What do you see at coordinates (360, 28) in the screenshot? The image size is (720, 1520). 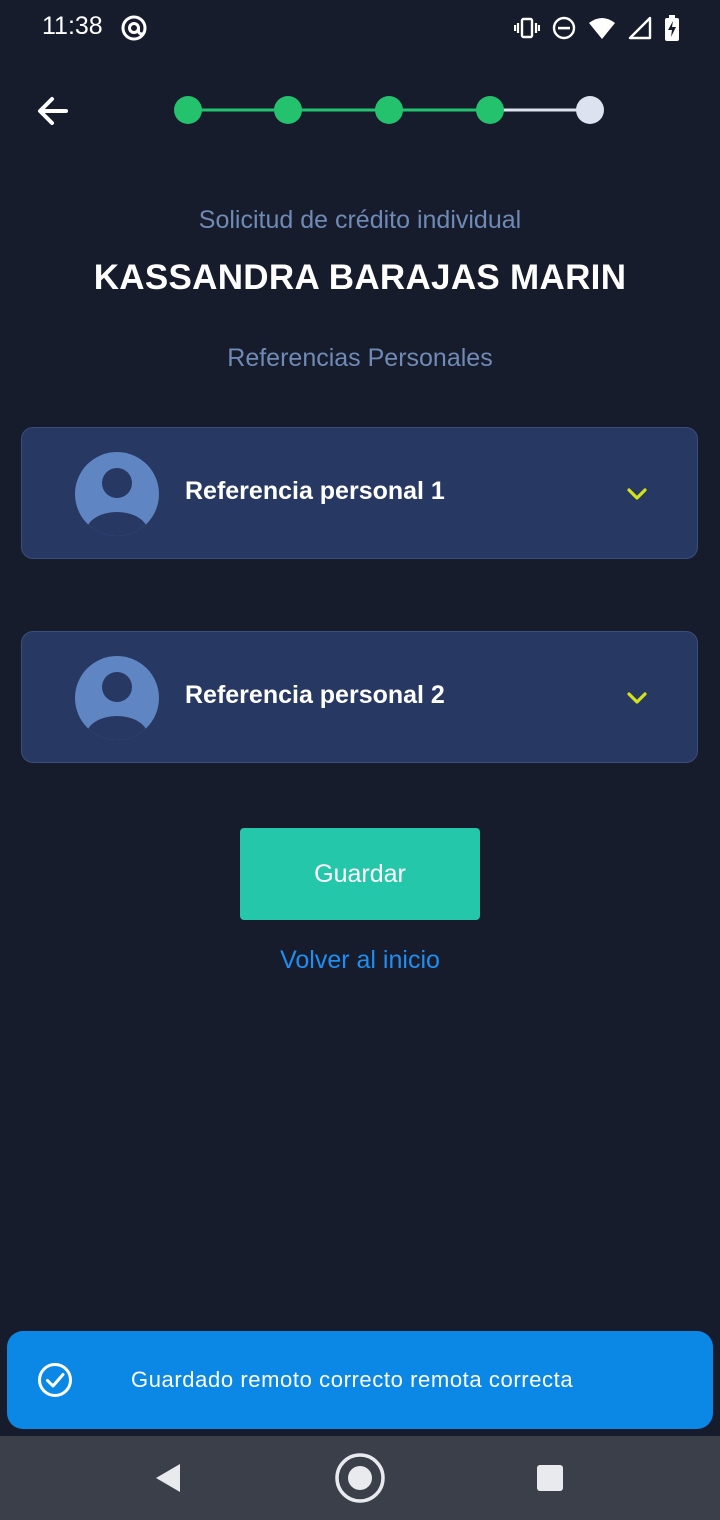 I see `status-bar: 11:38` at bounding box center [360, 28].